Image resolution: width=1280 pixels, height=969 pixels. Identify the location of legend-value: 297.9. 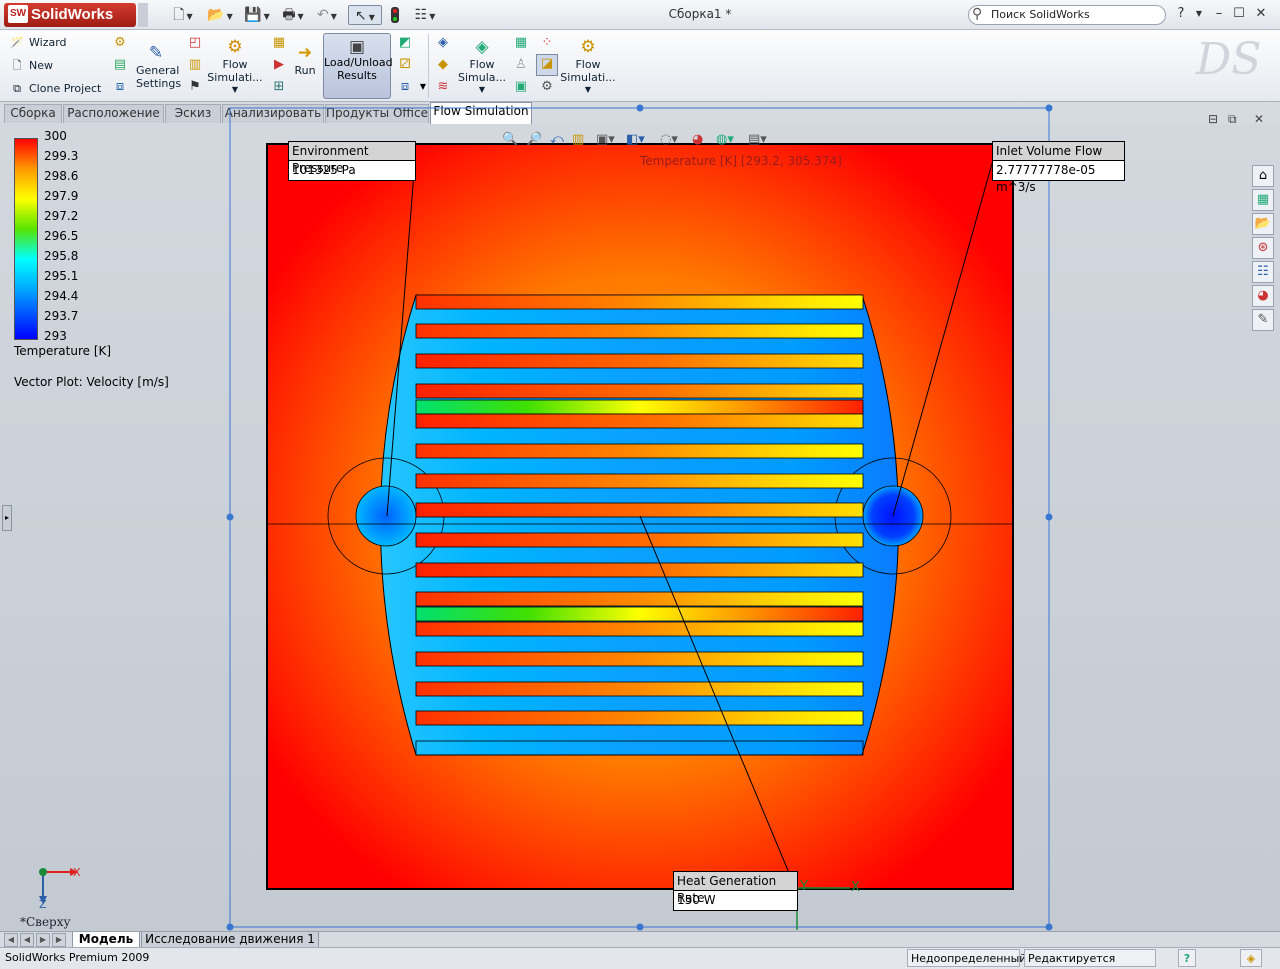
(61, 196).